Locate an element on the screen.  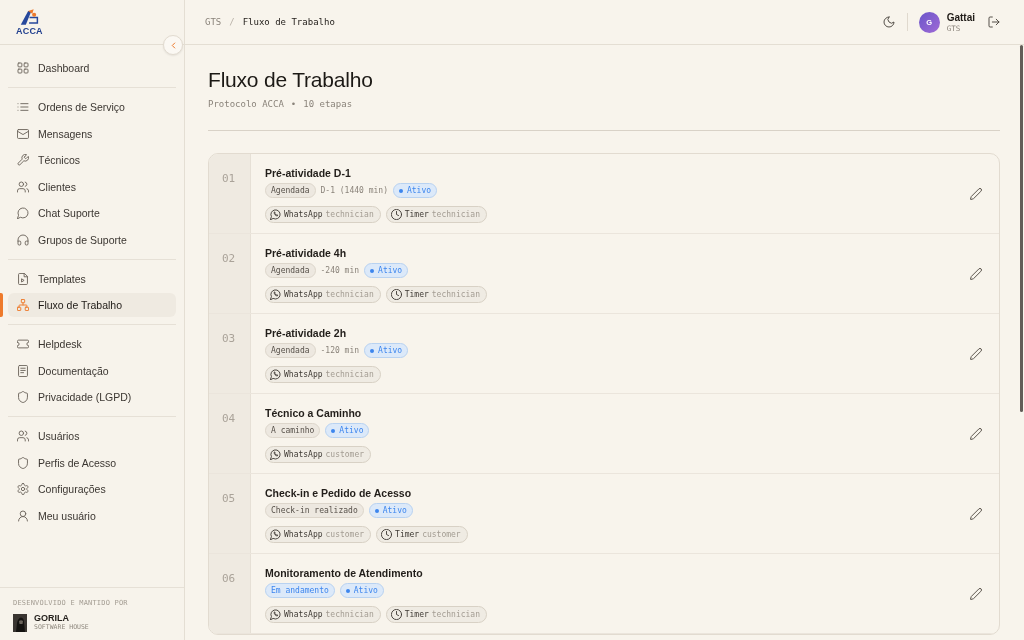
step-title: Pré-atividade 2h is located at coordinates (306, 333).